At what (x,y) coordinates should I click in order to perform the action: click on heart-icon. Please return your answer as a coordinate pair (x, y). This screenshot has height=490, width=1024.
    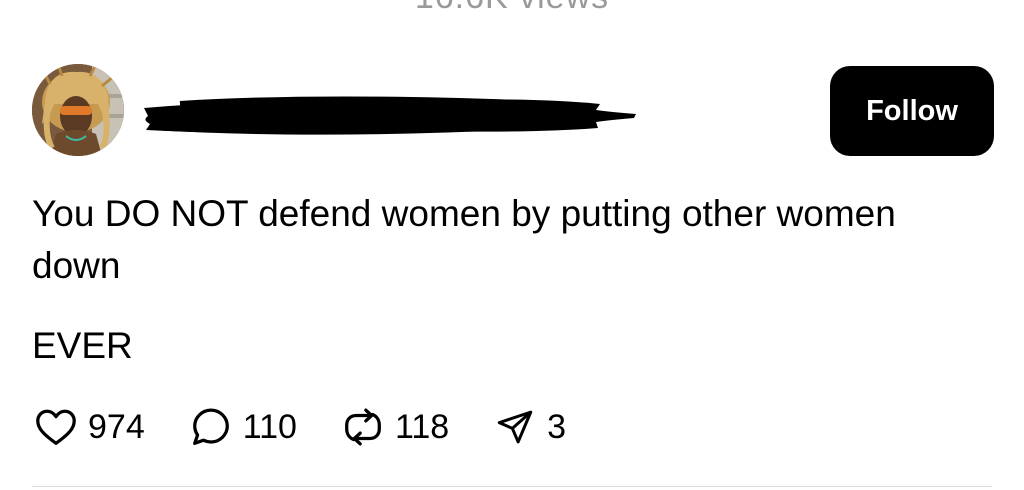
    Looking at the image, I should click on (56, 427).